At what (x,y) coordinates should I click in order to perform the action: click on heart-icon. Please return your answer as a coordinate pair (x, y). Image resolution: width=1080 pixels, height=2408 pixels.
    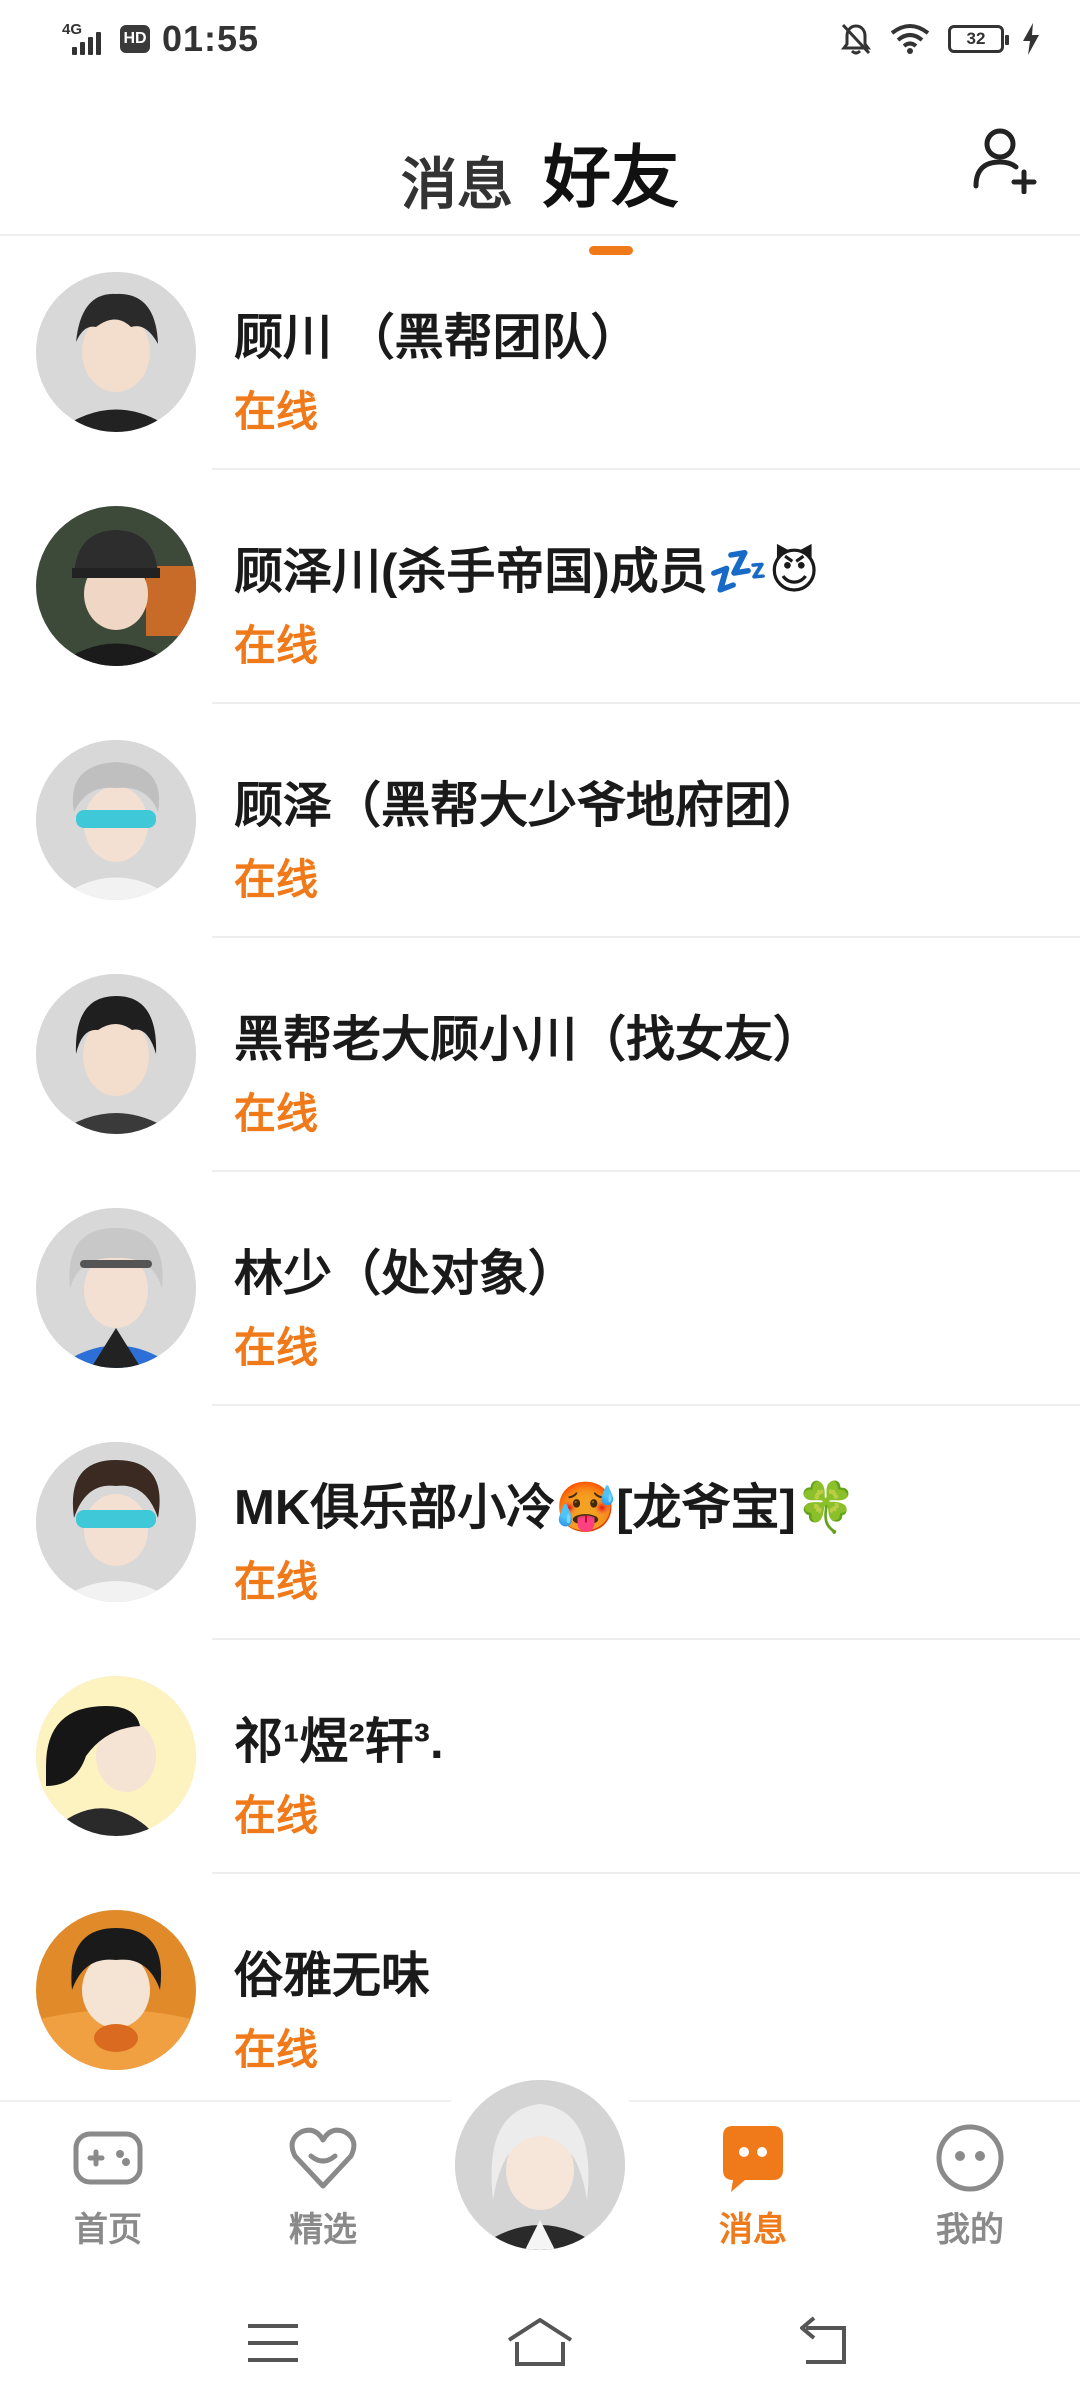
    Looking at the image, I should click on (323, 2158).